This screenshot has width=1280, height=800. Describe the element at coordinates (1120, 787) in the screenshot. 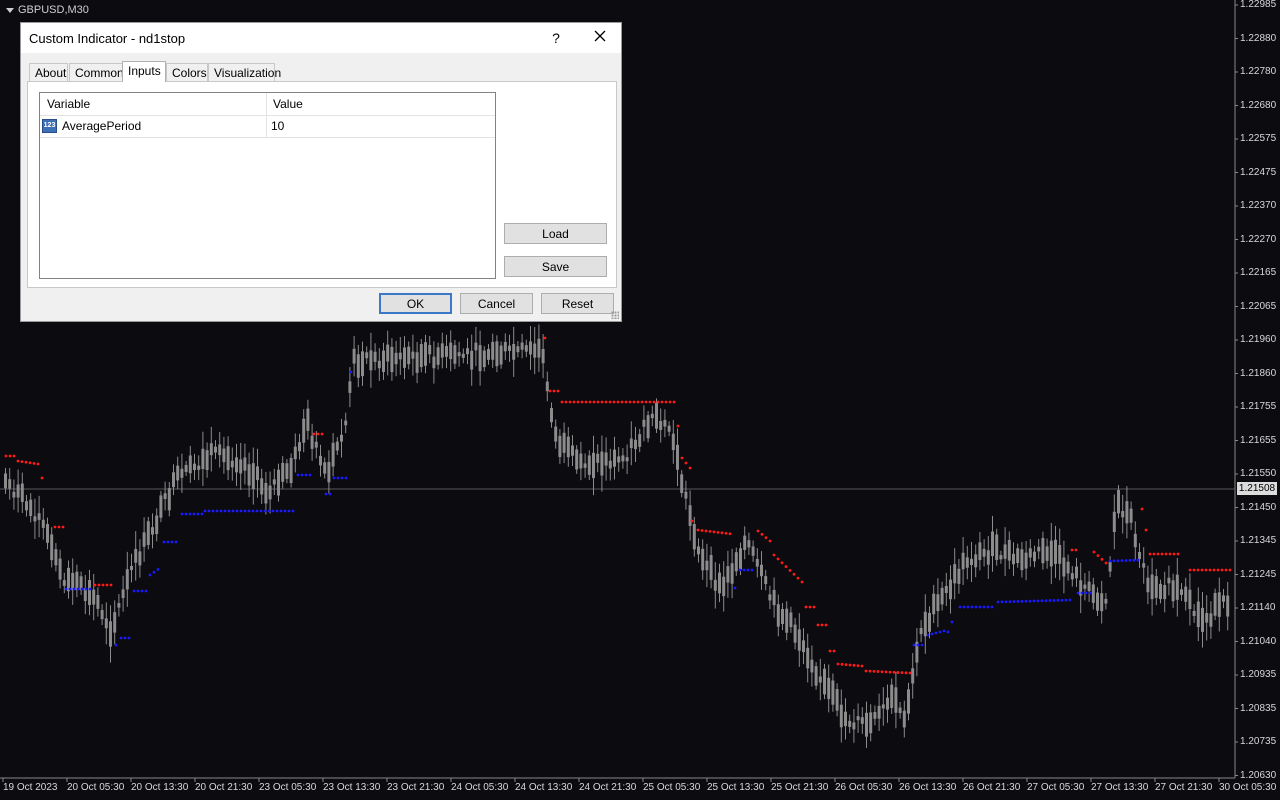

I see `time-tick-label: 27 Oct 13:30` at that location.